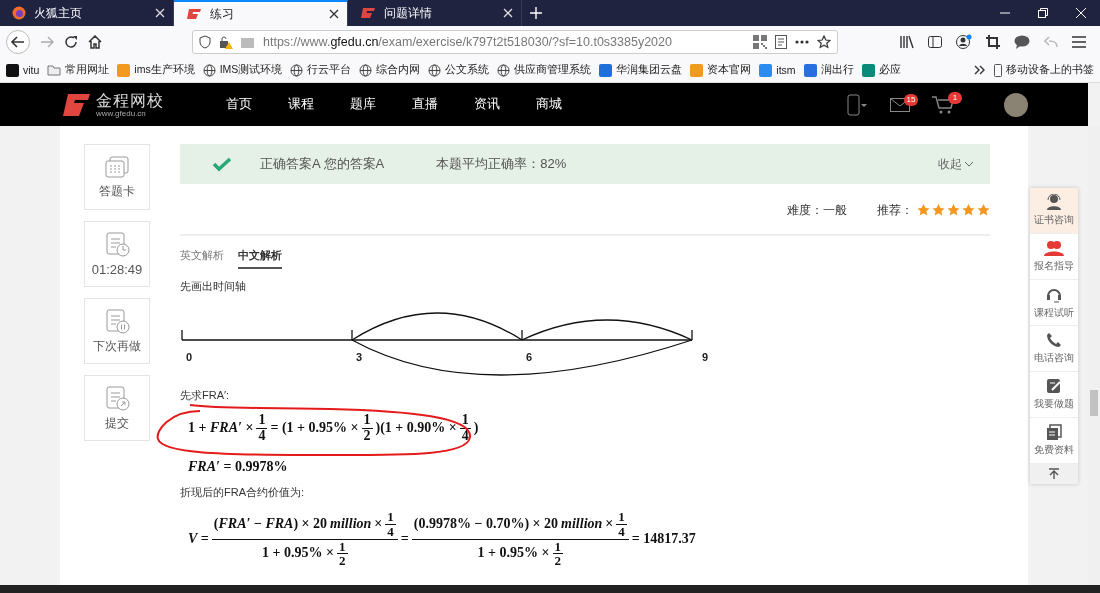 This screenshot has height=593, width=1100. Describe the element at coordinates (993, 42) in the screenshot. I see `crop-icon` at that location.